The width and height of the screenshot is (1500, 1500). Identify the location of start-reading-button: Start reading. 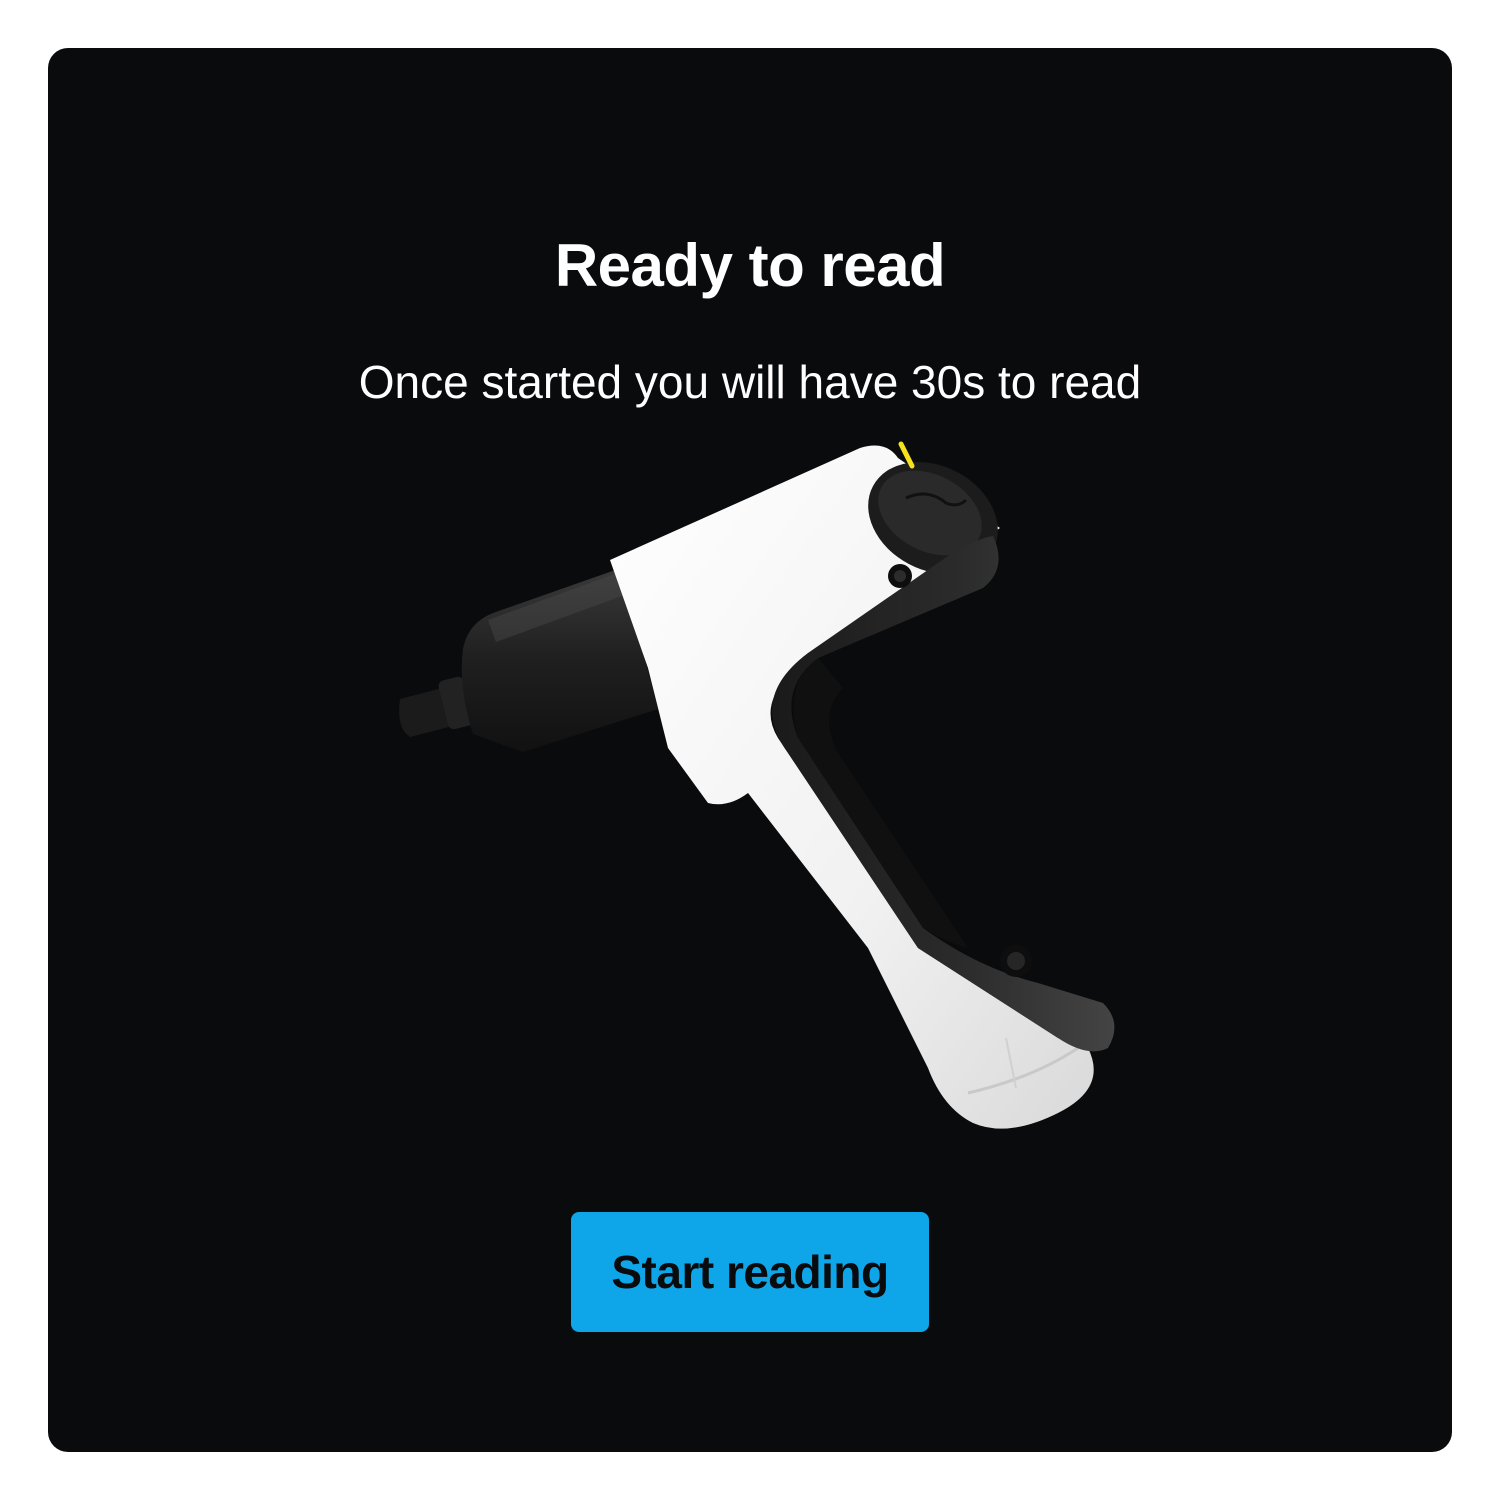
(750, 1272).